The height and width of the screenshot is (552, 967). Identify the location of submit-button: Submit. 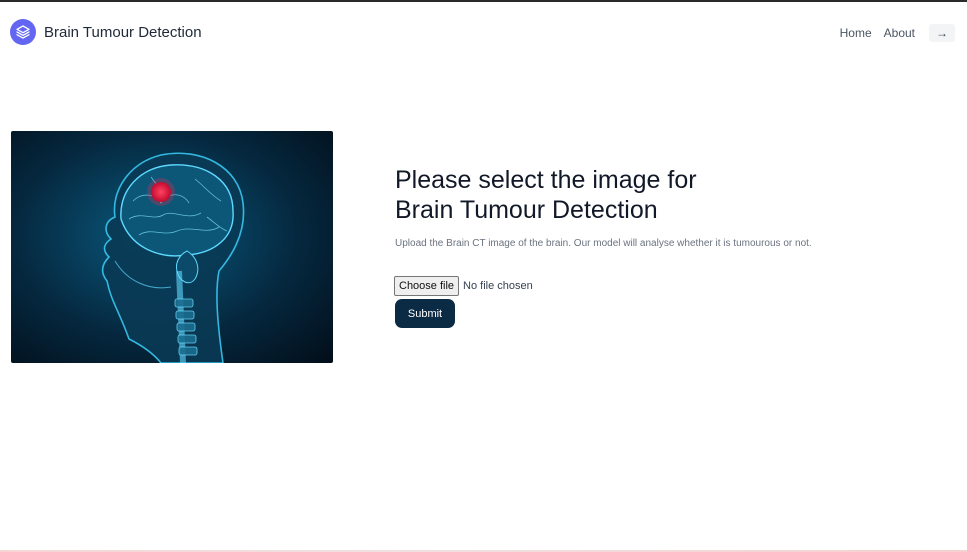
(425, 313).